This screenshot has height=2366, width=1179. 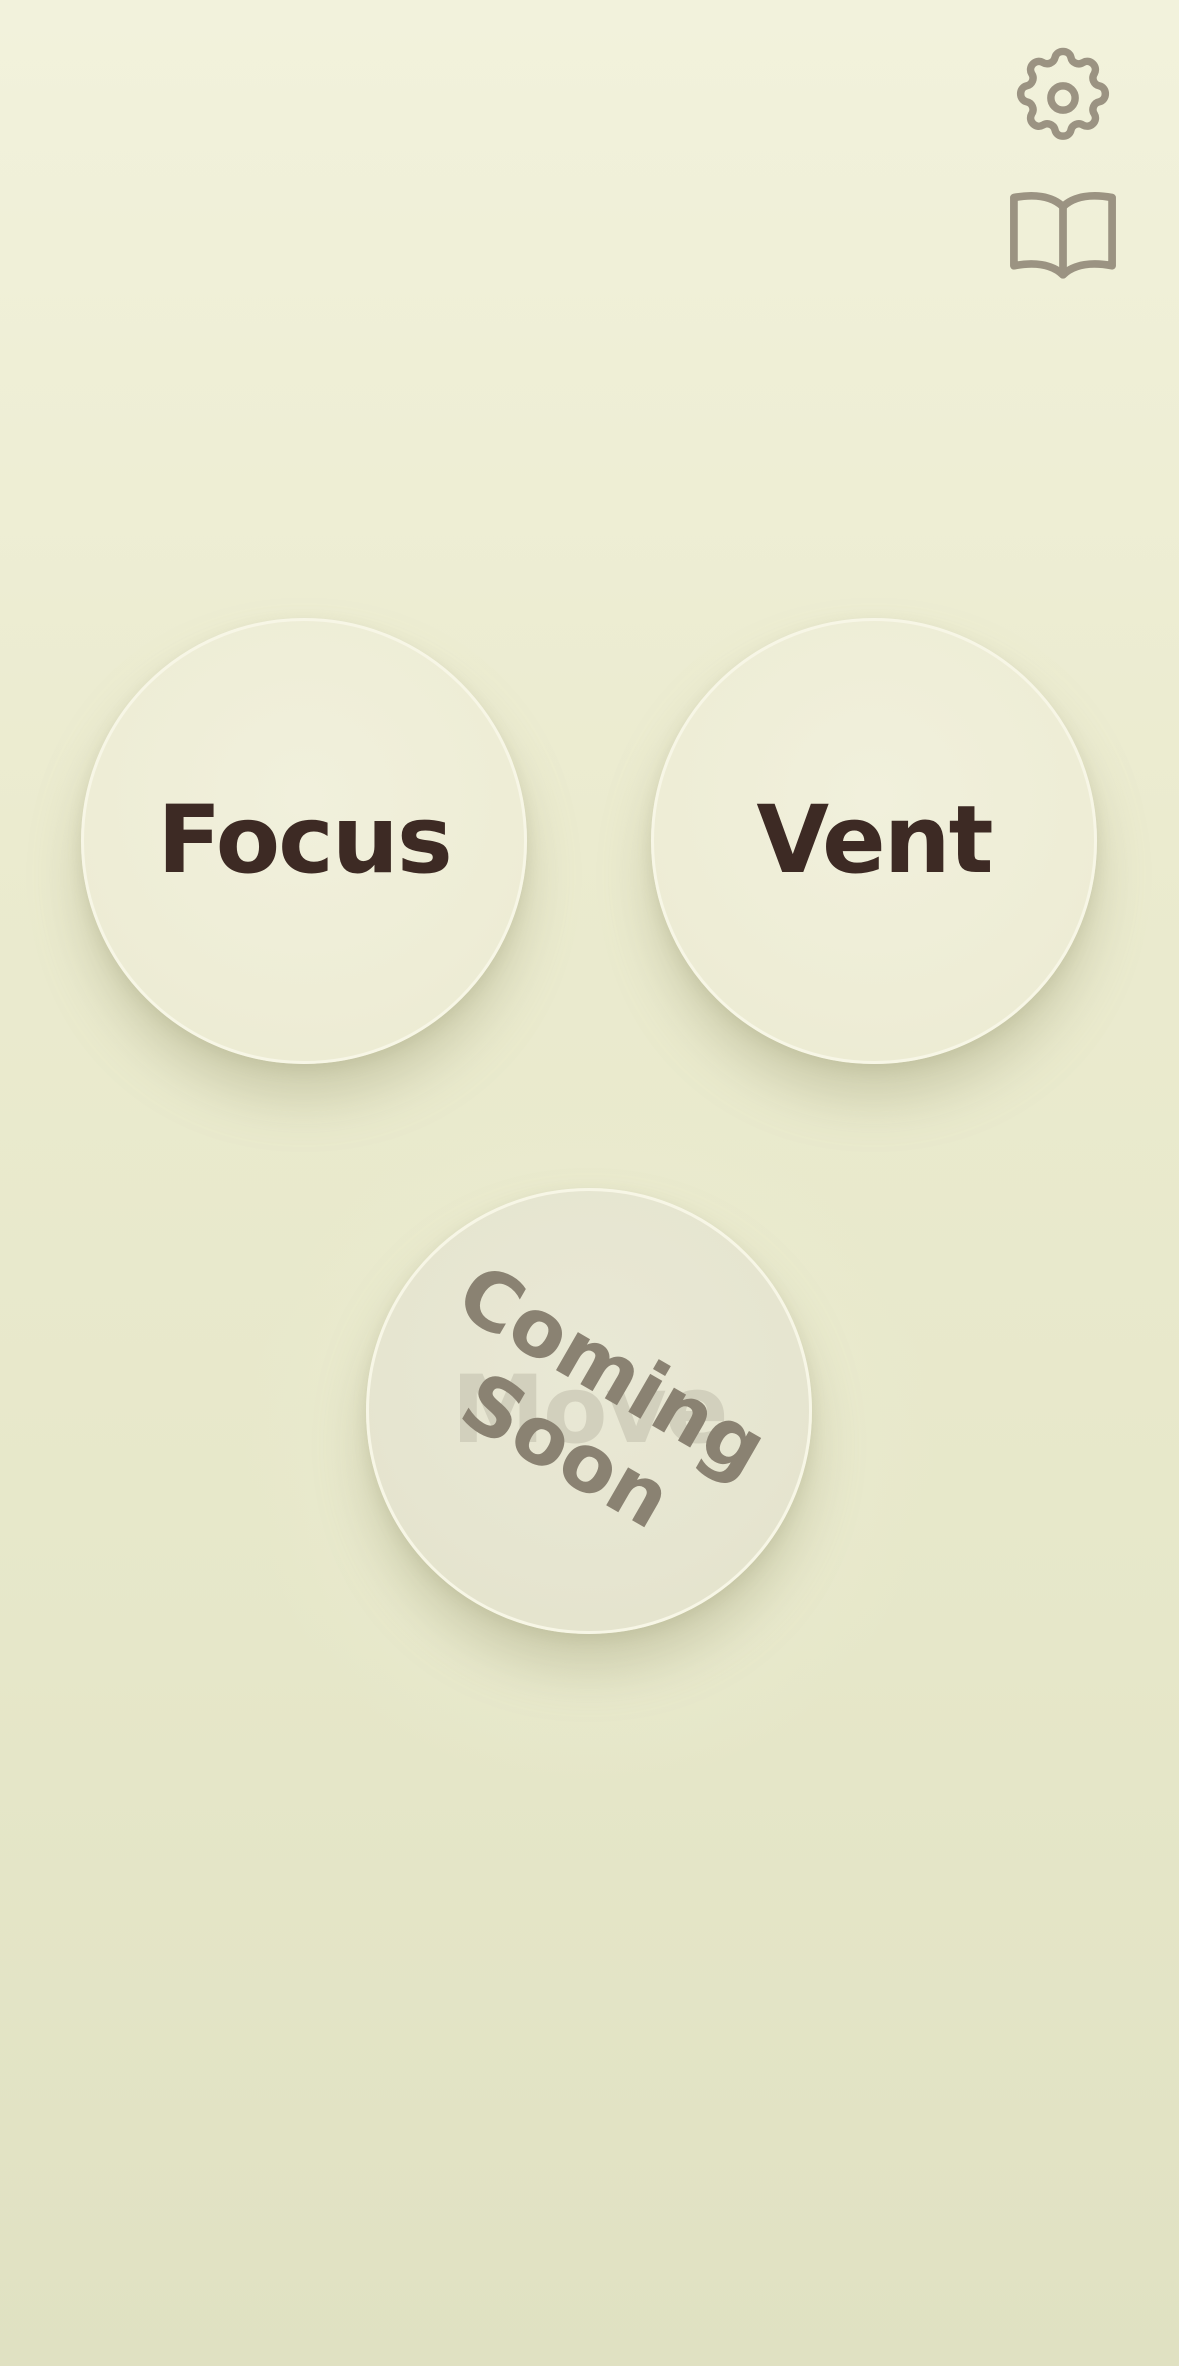 I want to click on settings-button, so click(x=1063, y=98).